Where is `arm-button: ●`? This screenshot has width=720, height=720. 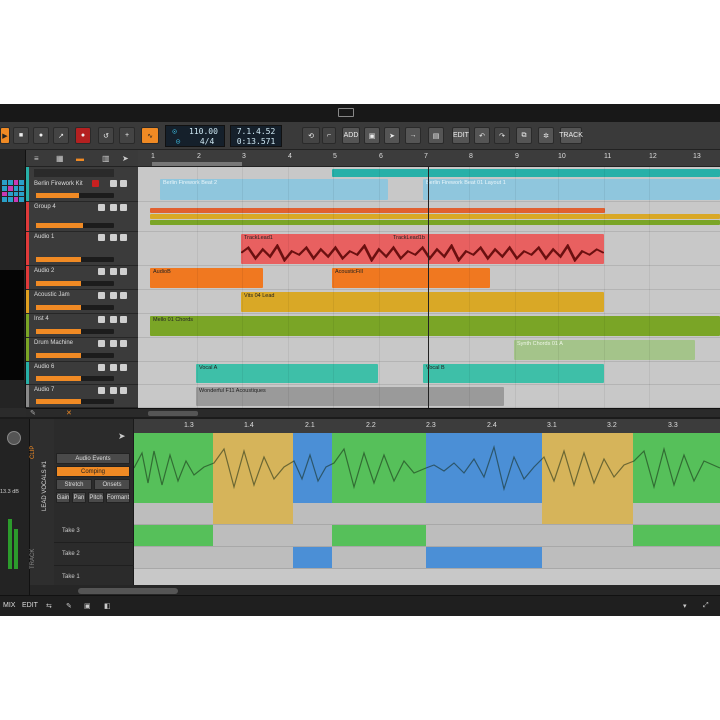 arm-button: ● is located at coordinates (83, 135).